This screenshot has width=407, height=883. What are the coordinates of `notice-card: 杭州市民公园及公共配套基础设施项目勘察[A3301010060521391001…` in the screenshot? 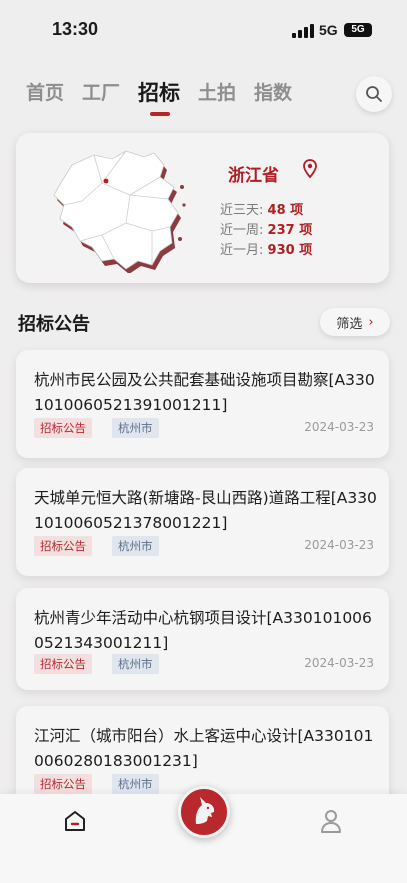 It's located at (202, 404).